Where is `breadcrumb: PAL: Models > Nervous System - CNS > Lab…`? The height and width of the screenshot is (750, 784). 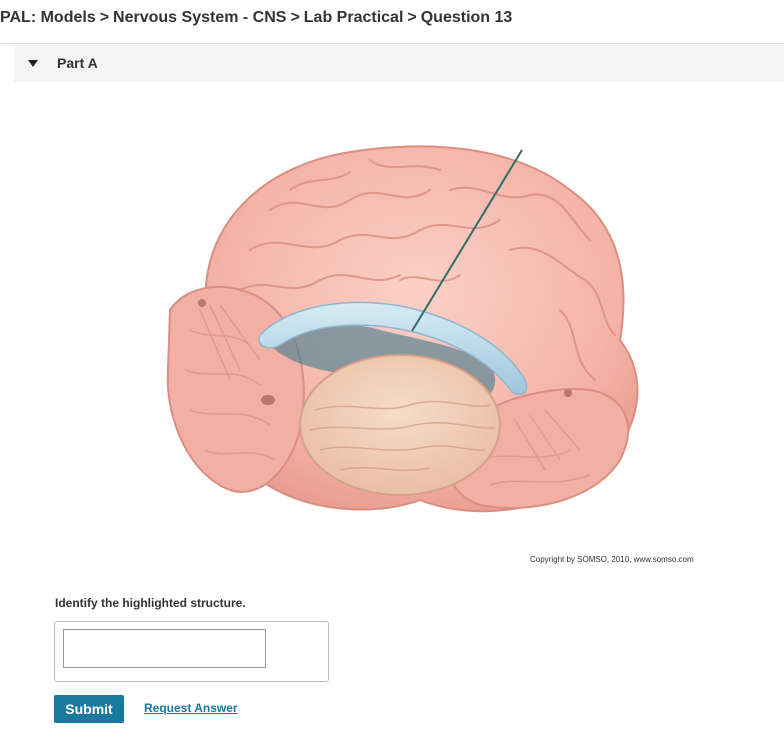
breadcrumb: PAL: Models > Nervous System - CNS > Lab… is located at coordinates (256, 18).